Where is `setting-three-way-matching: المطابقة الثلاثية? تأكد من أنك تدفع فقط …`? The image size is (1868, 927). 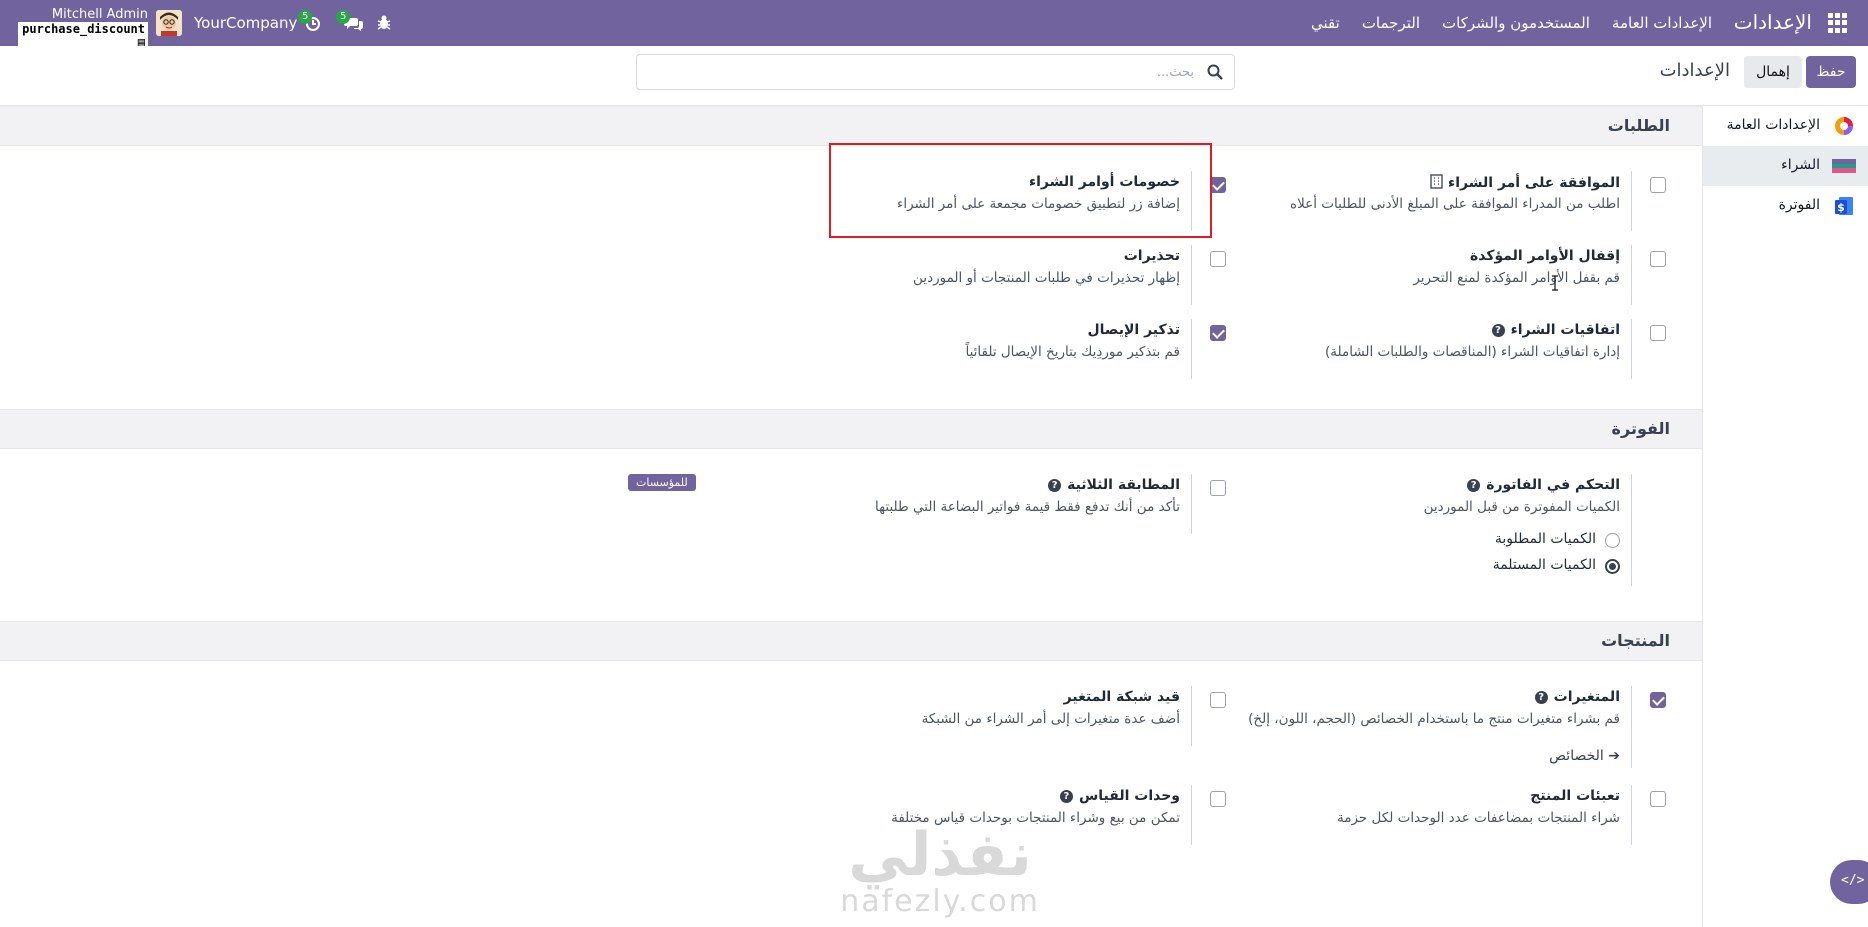
setting-three-way-matching: المطابقة الثلاثية? تأكد من أنك تدفع فقط … is located at coordinates (930, 504).